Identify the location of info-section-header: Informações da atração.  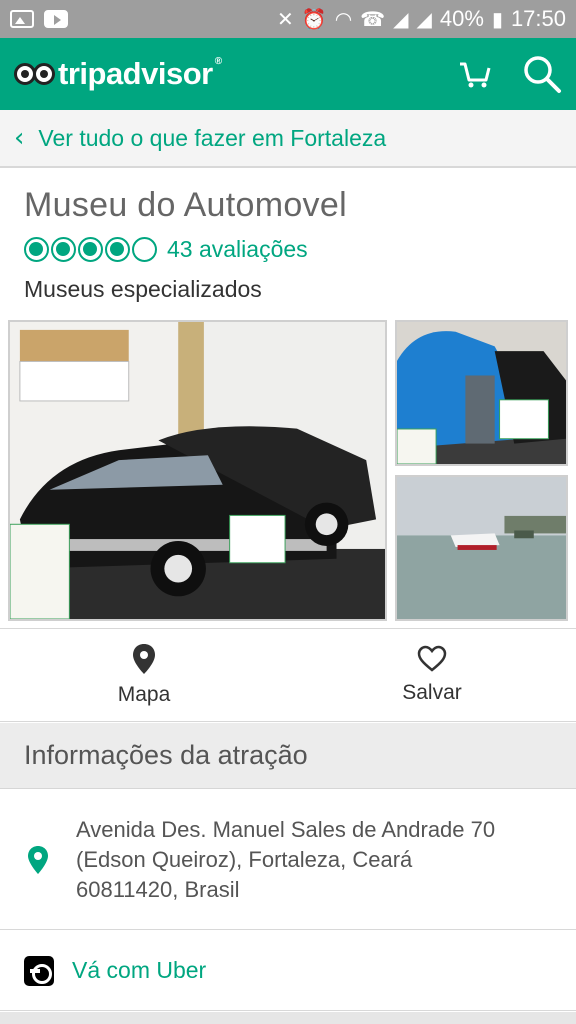
(288, 756).